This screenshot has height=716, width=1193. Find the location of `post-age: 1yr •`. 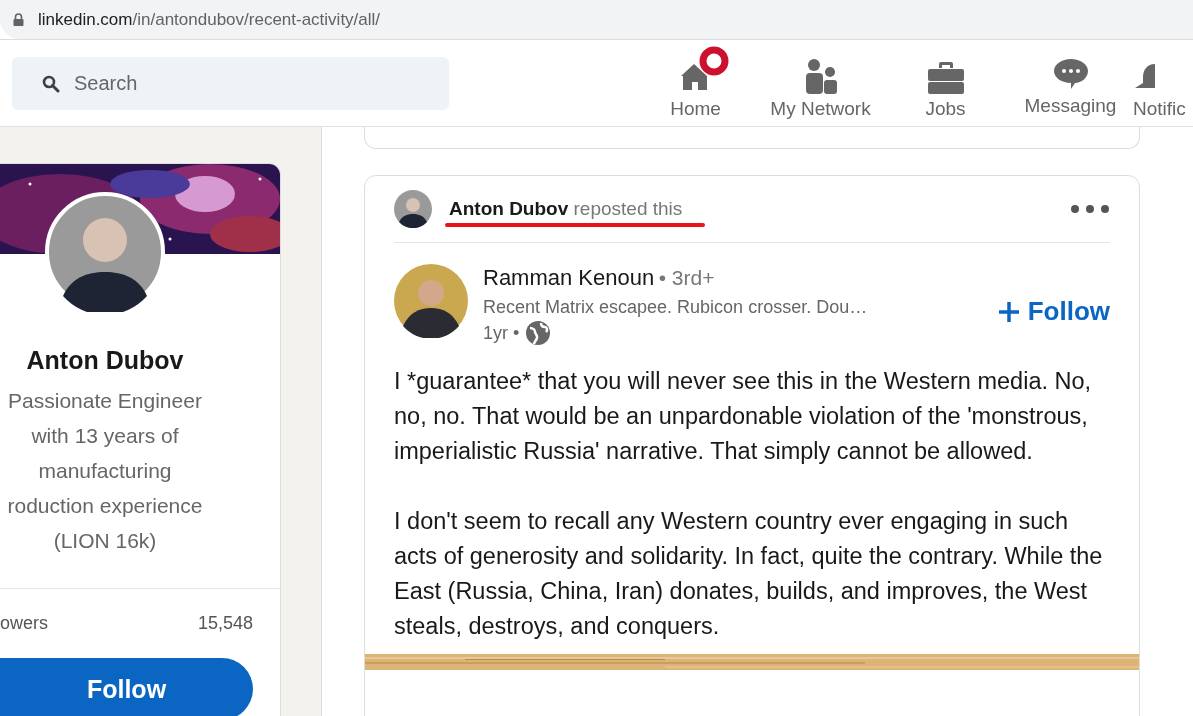

post-age: 1yr • is located at coordinates (501, 333).